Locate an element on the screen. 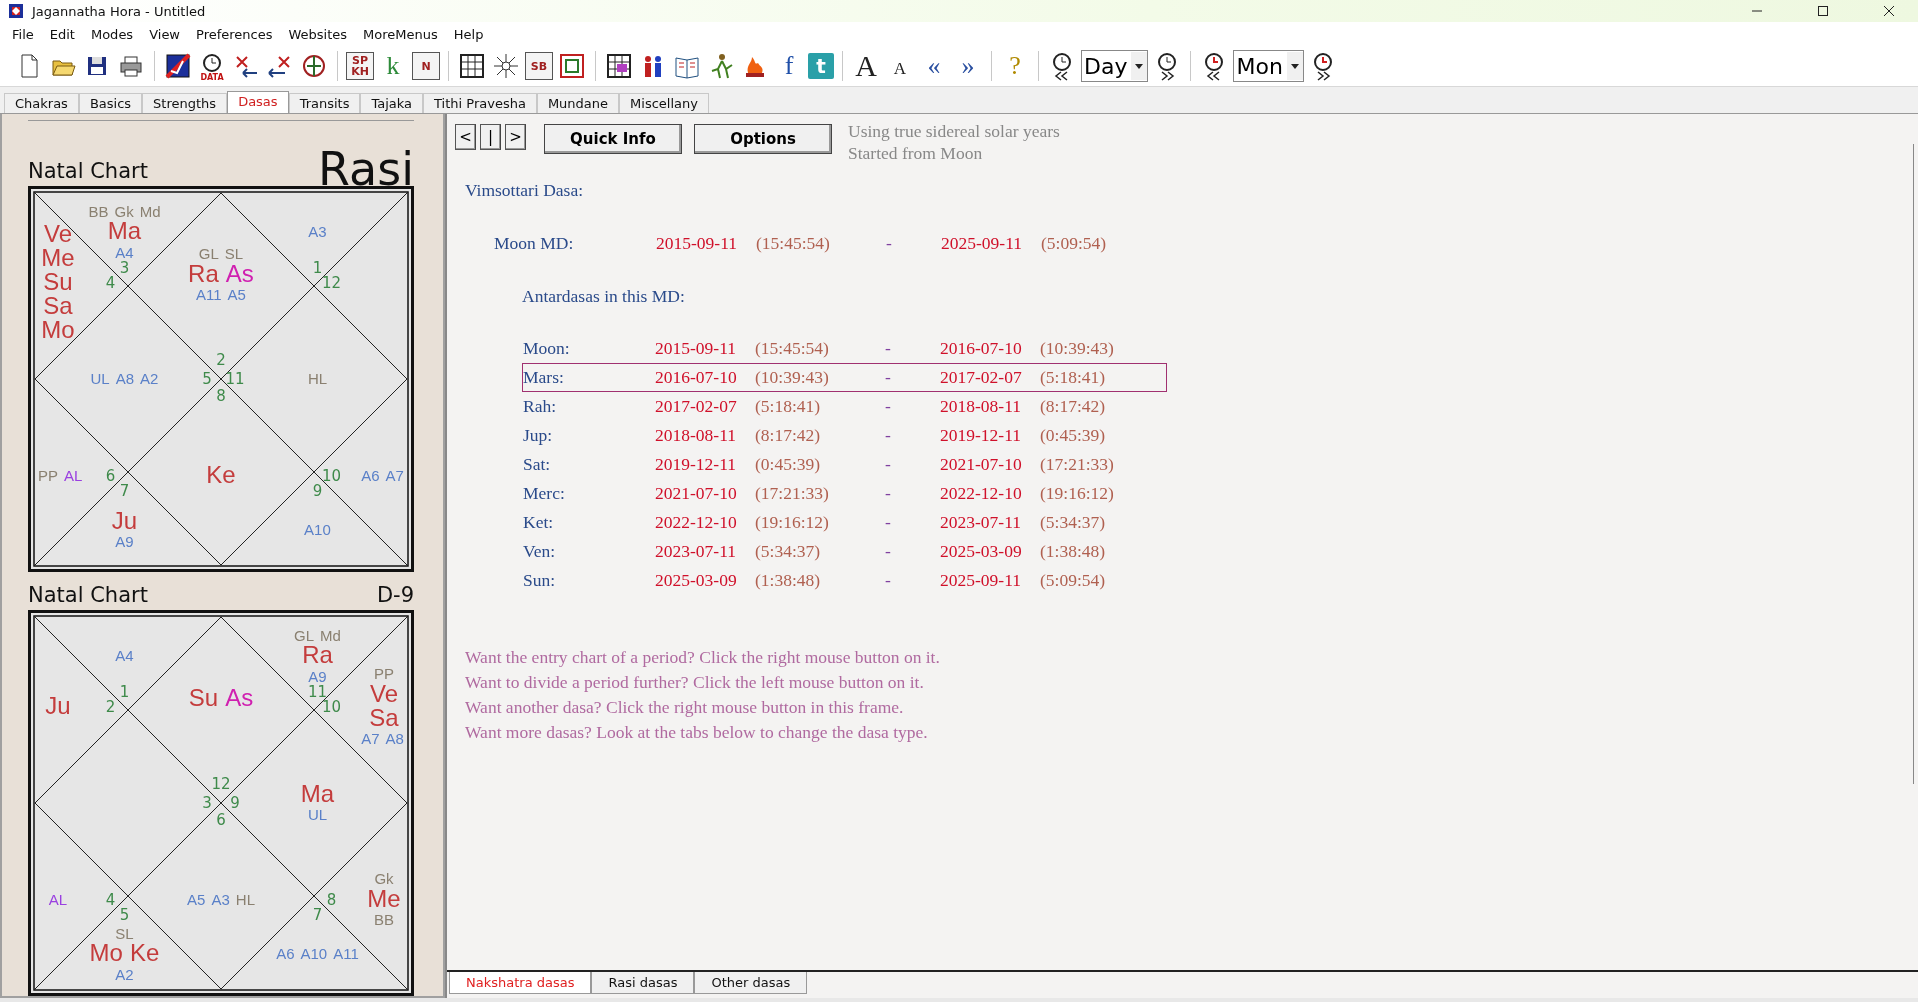 Image resolution: width=1918 pixels, height=1002 pixels. period-name: Moon: is located at coordinates (547, 348).